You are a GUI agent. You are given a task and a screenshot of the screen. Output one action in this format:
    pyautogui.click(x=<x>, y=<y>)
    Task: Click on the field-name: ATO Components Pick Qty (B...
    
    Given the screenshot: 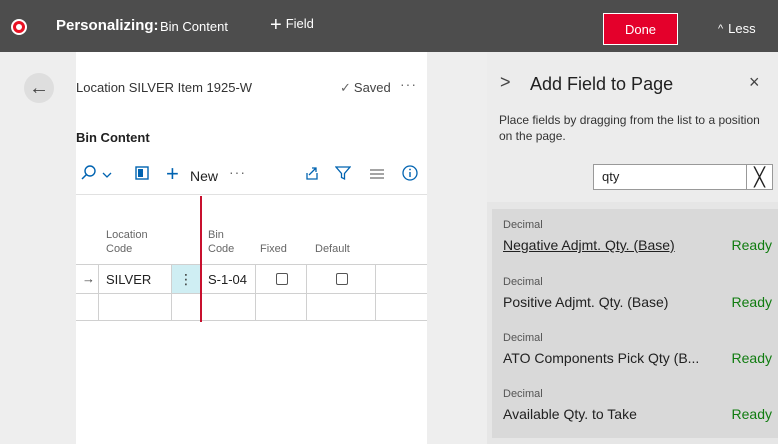 What is the action you would take?
    pyautogui.click(x=601, y=358)
    